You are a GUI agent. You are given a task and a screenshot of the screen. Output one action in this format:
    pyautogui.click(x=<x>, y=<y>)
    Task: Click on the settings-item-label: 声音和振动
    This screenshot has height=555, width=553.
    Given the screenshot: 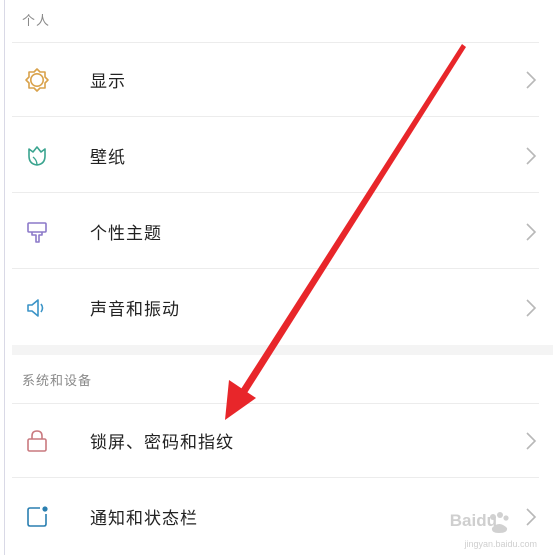 What is the action you would take?
    pyautogui.click(x=135, y=310)
    